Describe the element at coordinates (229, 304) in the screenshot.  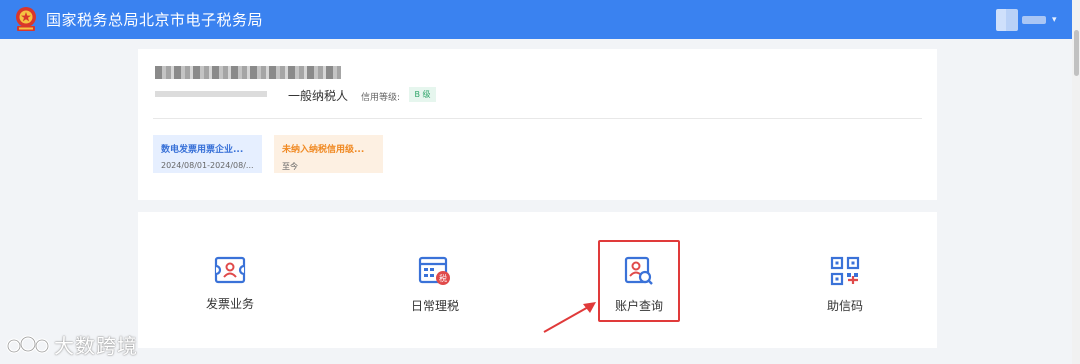
I see `function-label: 发票业务` at that location.